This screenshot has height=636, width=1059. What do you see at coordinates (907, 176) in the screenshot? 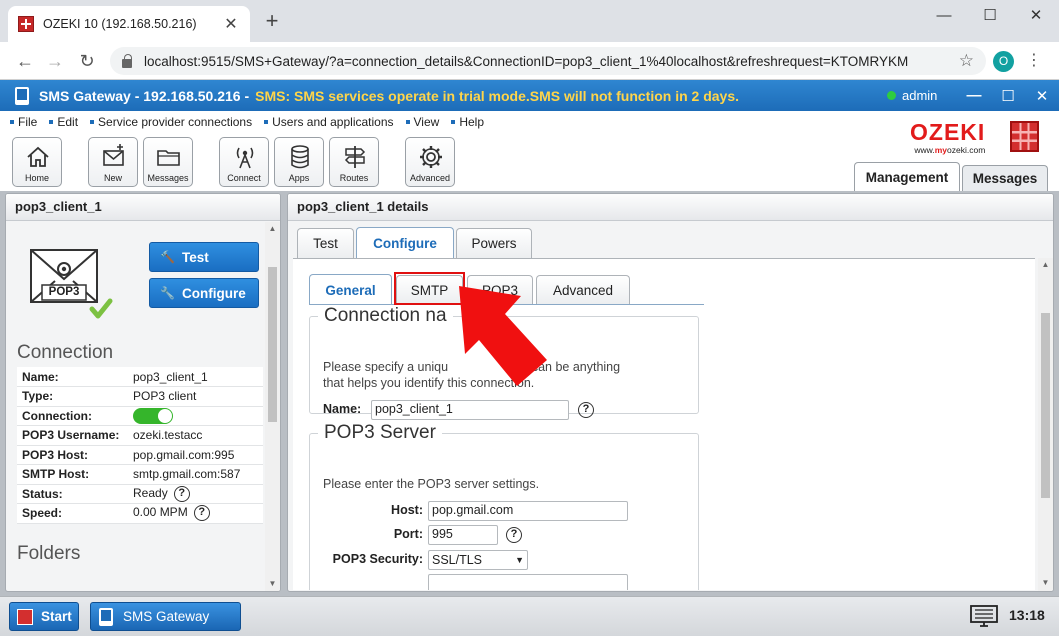
I see `tab-management: Management` at bounding box center [907, 176].